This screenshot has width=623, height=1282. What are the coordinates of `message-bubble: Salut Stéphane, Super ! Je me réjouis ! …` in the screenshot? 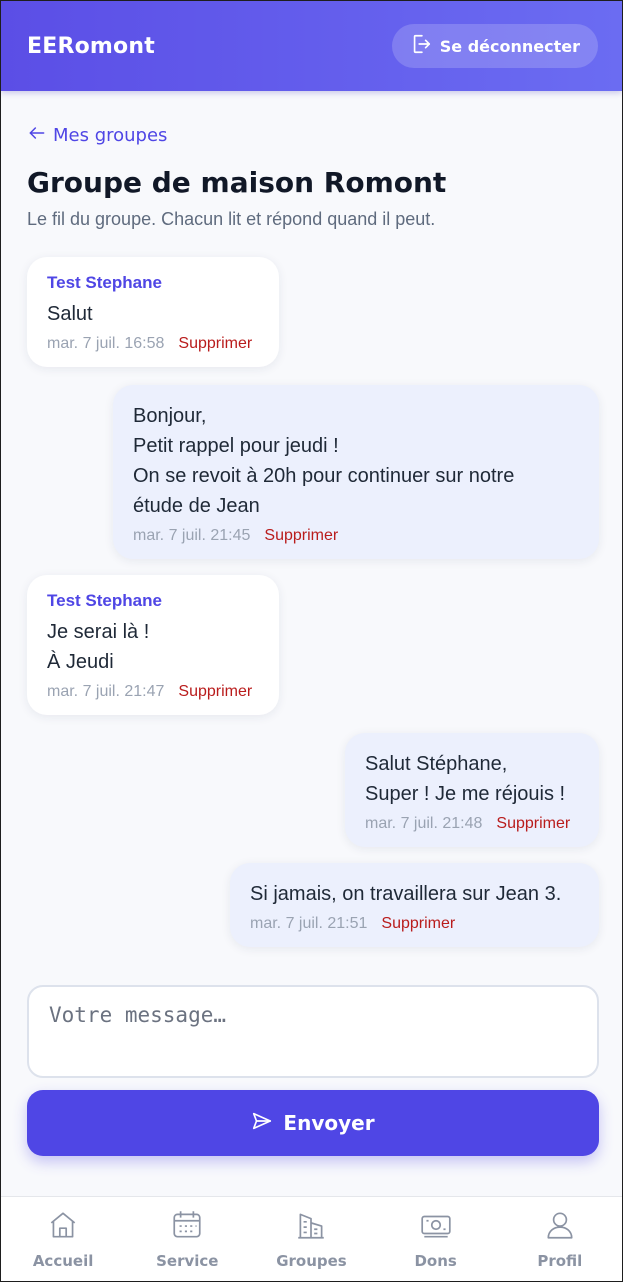 It's located at (472, 790).